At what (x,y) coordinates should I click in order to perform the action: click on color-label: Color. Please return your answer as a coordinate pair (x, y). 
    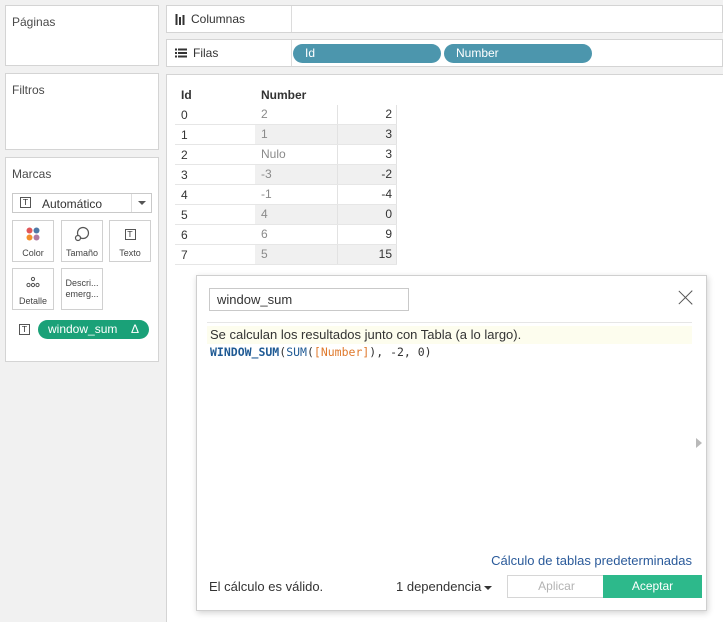
    Looking at the image, I should click on (33, 253).